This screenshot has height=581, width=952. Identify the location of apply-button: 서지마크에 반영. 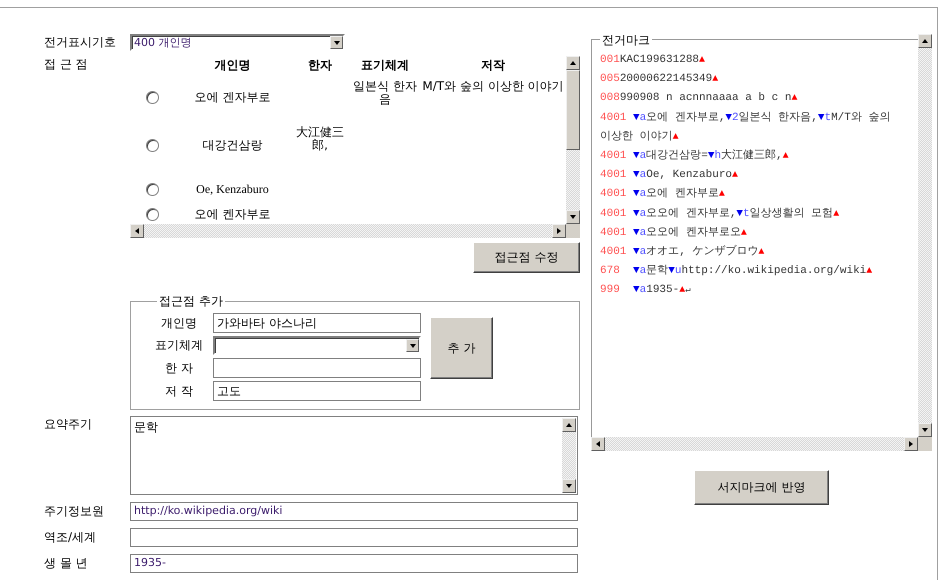
(761, 487).